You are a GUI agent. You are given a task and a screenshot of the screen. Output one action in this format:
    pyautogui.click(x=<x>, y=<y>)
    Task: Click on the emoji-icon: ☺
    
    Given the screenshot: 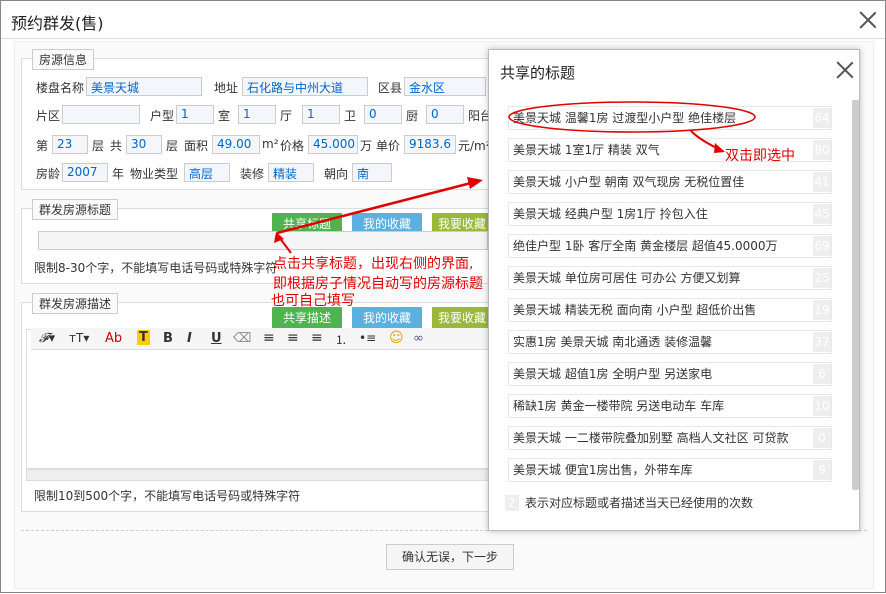 What is the action you would take?
    pyautogui.click(x=396, y=338)
    